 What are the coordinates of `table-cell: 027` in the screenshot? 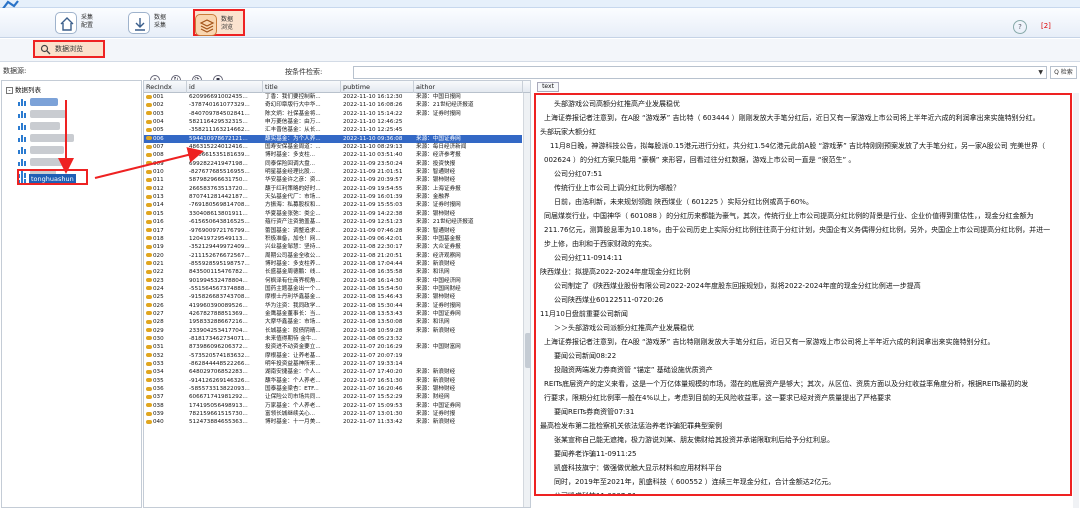 It's located at (166, 314).